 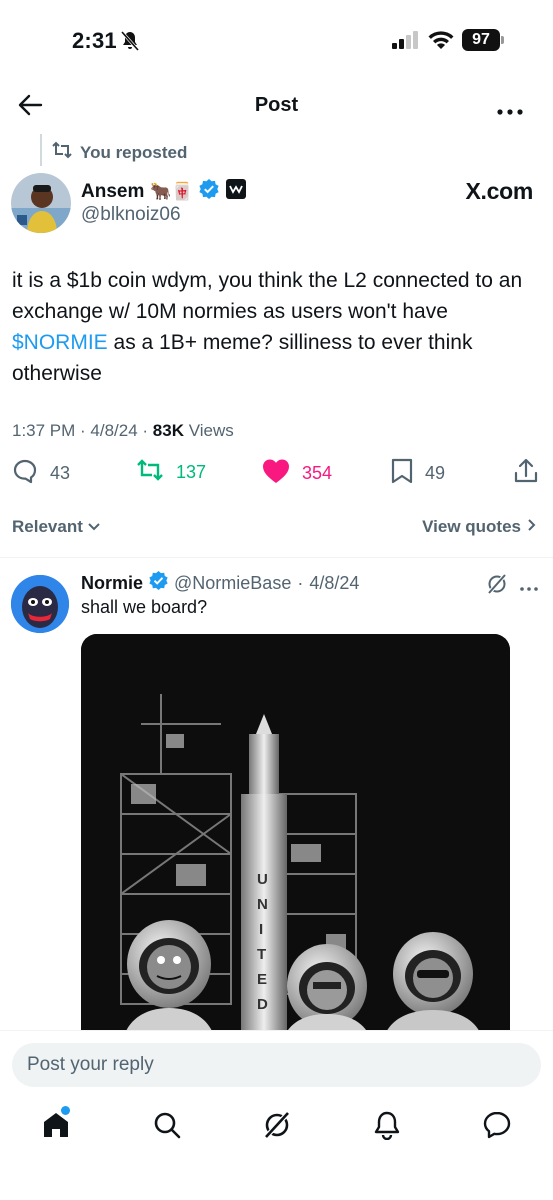 I want to click on svg-text: D, so click(x=262, y=1004).